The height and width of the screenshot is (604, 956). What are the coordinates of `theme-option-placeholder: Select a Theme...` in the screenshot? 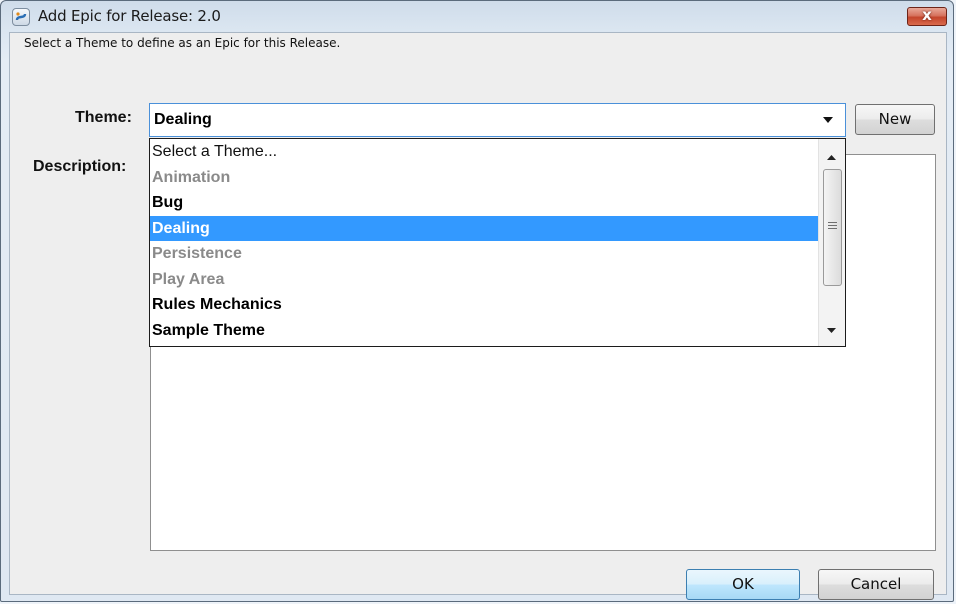 It's located at (484, 152).